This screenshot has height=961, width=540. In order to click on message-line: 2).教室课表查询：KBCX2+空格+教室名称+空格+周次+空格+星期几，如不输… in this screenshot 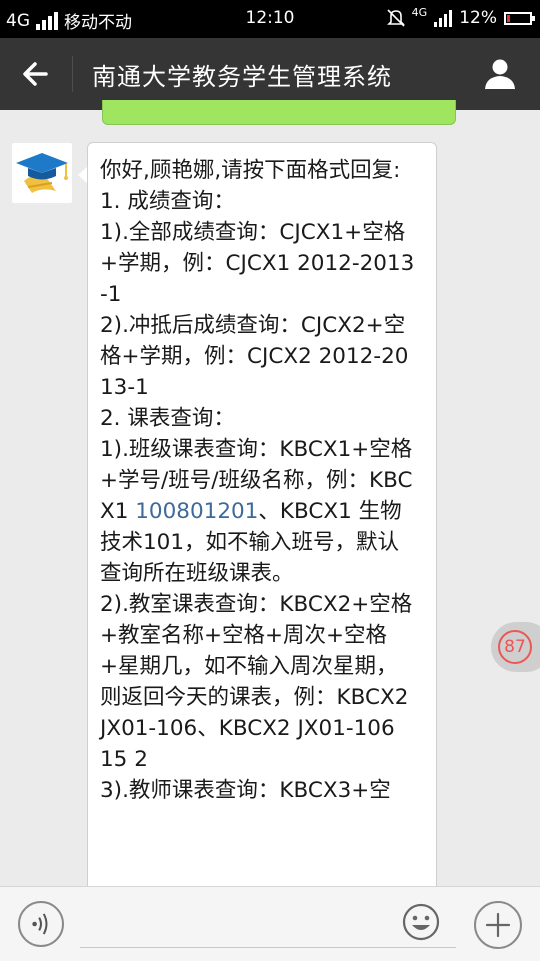, I will do `click(256, 682)`.